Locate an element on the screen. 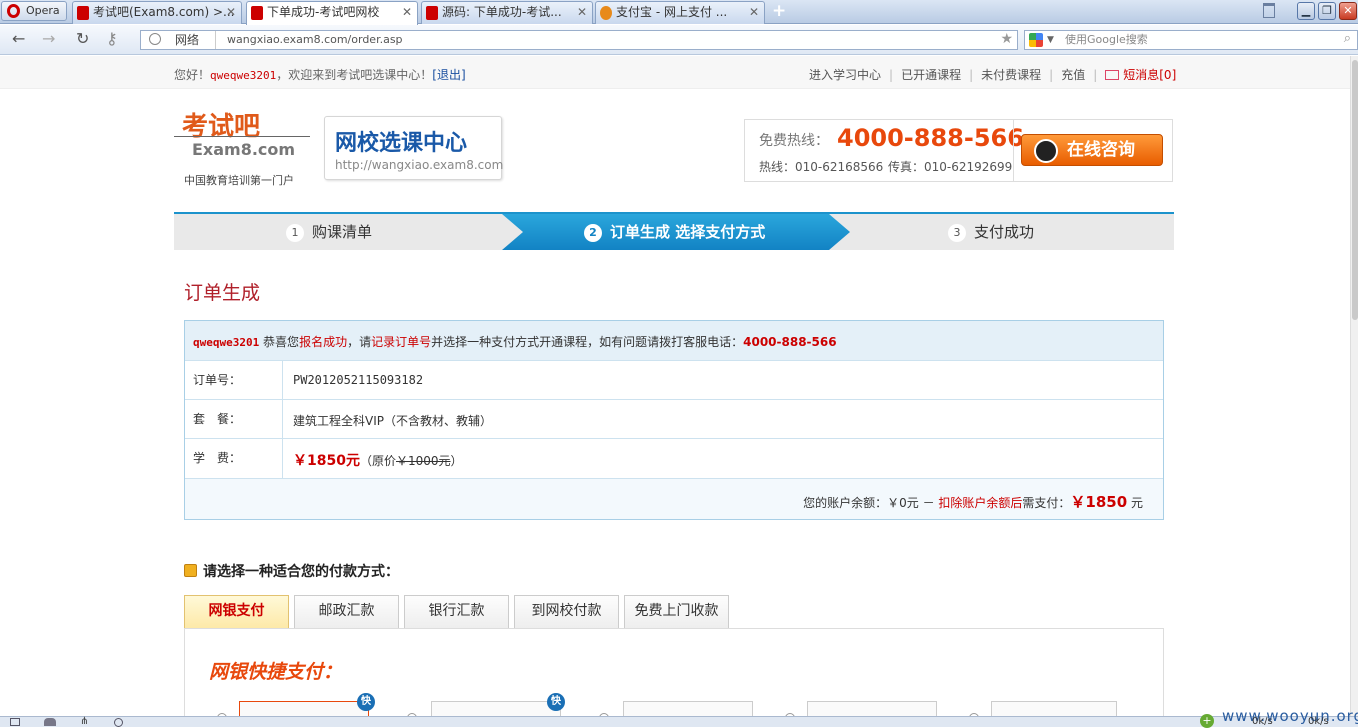 This screenshot has height=728, width=1358. minimize-icon: ▁ is located at coordinates (1306, 11).